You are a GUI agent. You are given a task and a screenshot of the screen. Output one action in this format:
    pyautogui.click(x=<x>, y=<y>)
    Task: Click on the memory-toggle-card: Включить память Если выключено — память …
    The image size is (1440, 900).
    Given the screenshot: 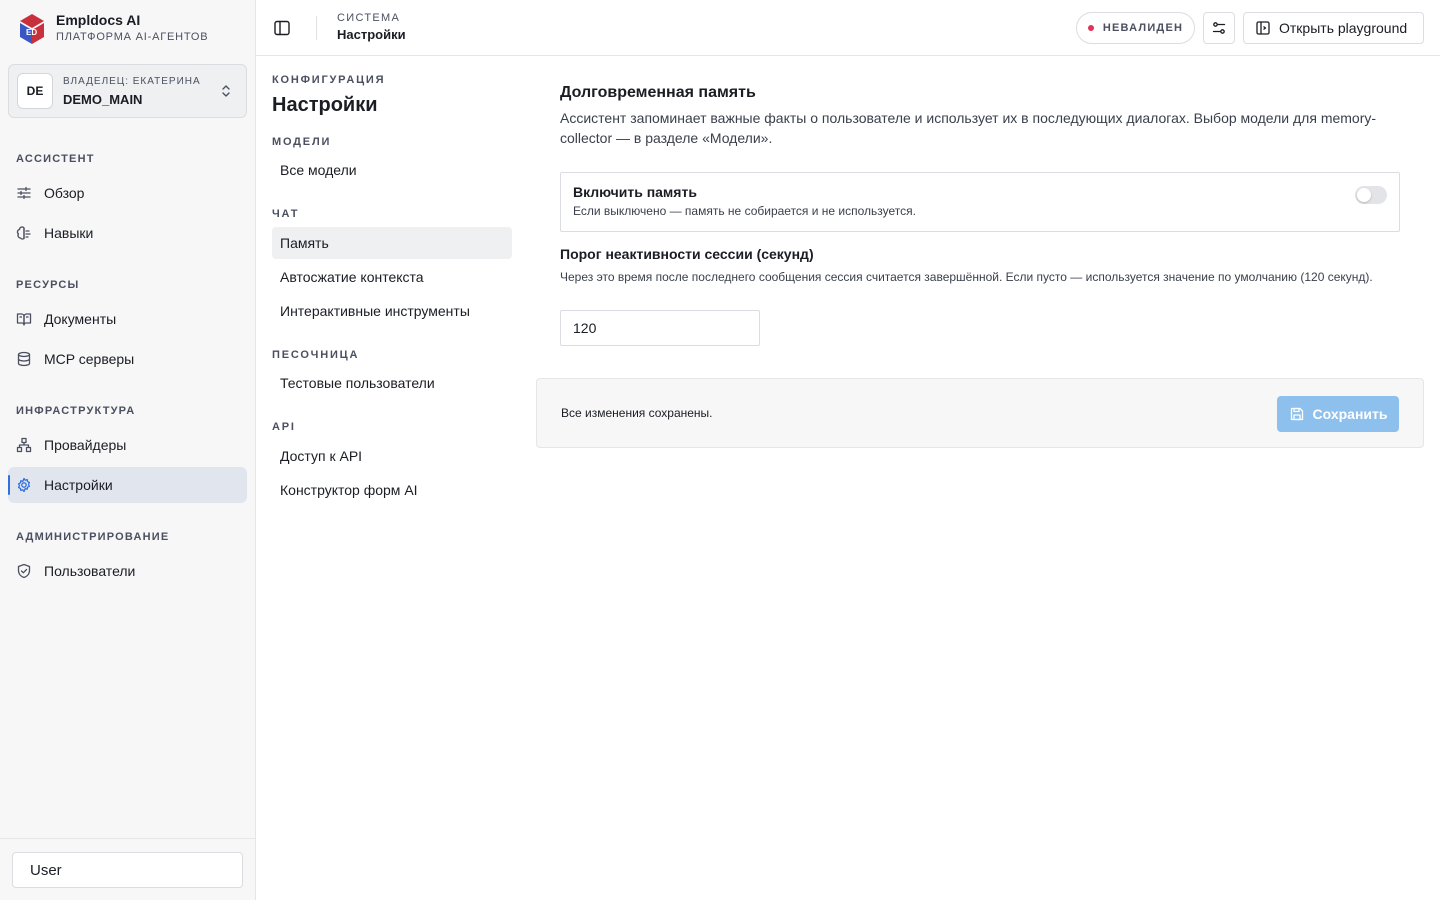 What is the action you would take?
    pyautogui.click(x=980, y=202)
    